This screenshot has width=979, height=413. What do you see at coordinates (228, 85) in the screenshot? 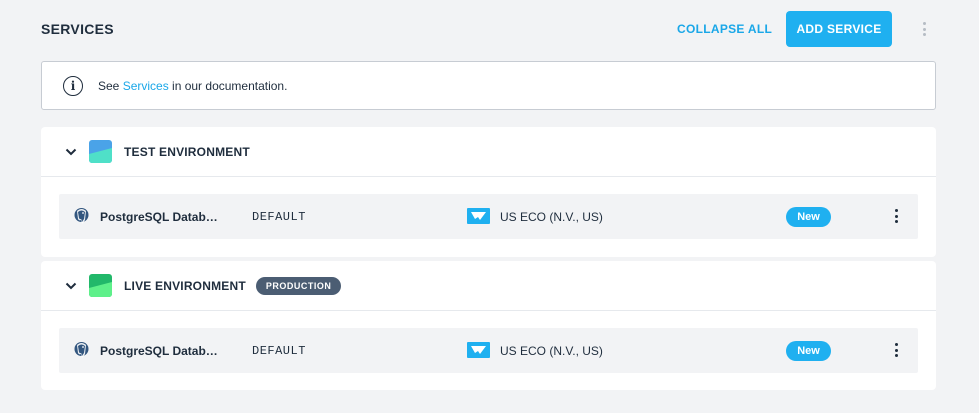
I see `info-suffix: in our documentation.` at bounding box center [228, 85].